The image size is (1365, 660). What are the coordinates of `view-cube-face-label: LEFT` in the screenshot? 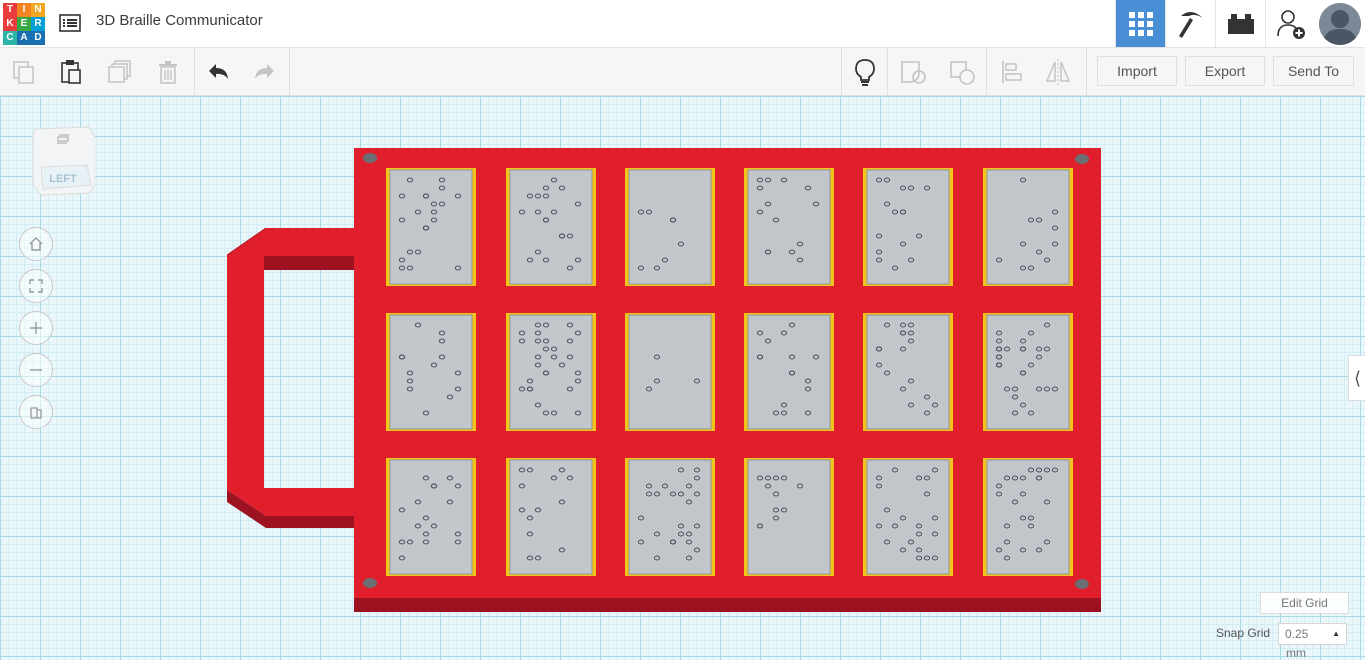 It's located at (63, 179).